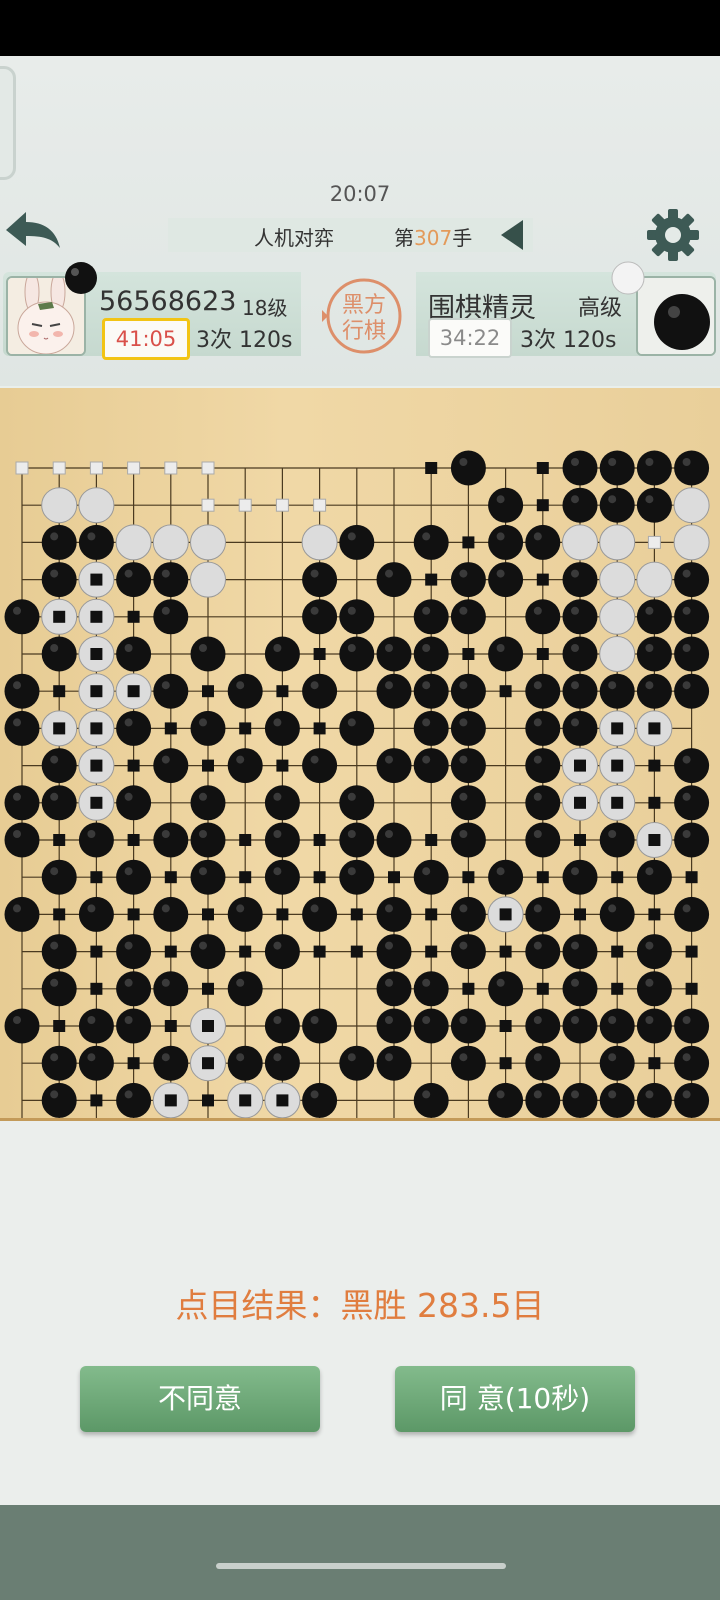 The height and width of the screenshot is (1600, 720). I want to click on black-player-name: 56568623, so click(168, 301).